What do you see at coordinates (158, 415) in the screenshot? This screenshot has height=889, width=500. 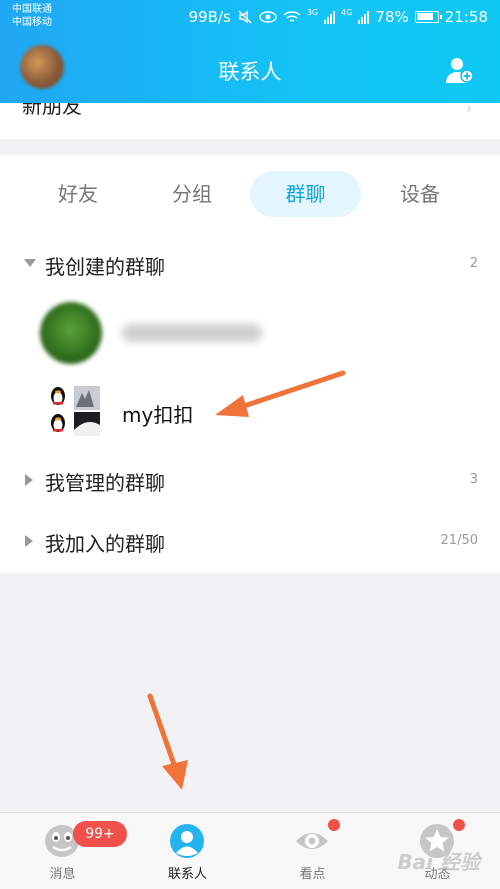 I see `group-name: my扣扣` at bounding box center [158, 415].